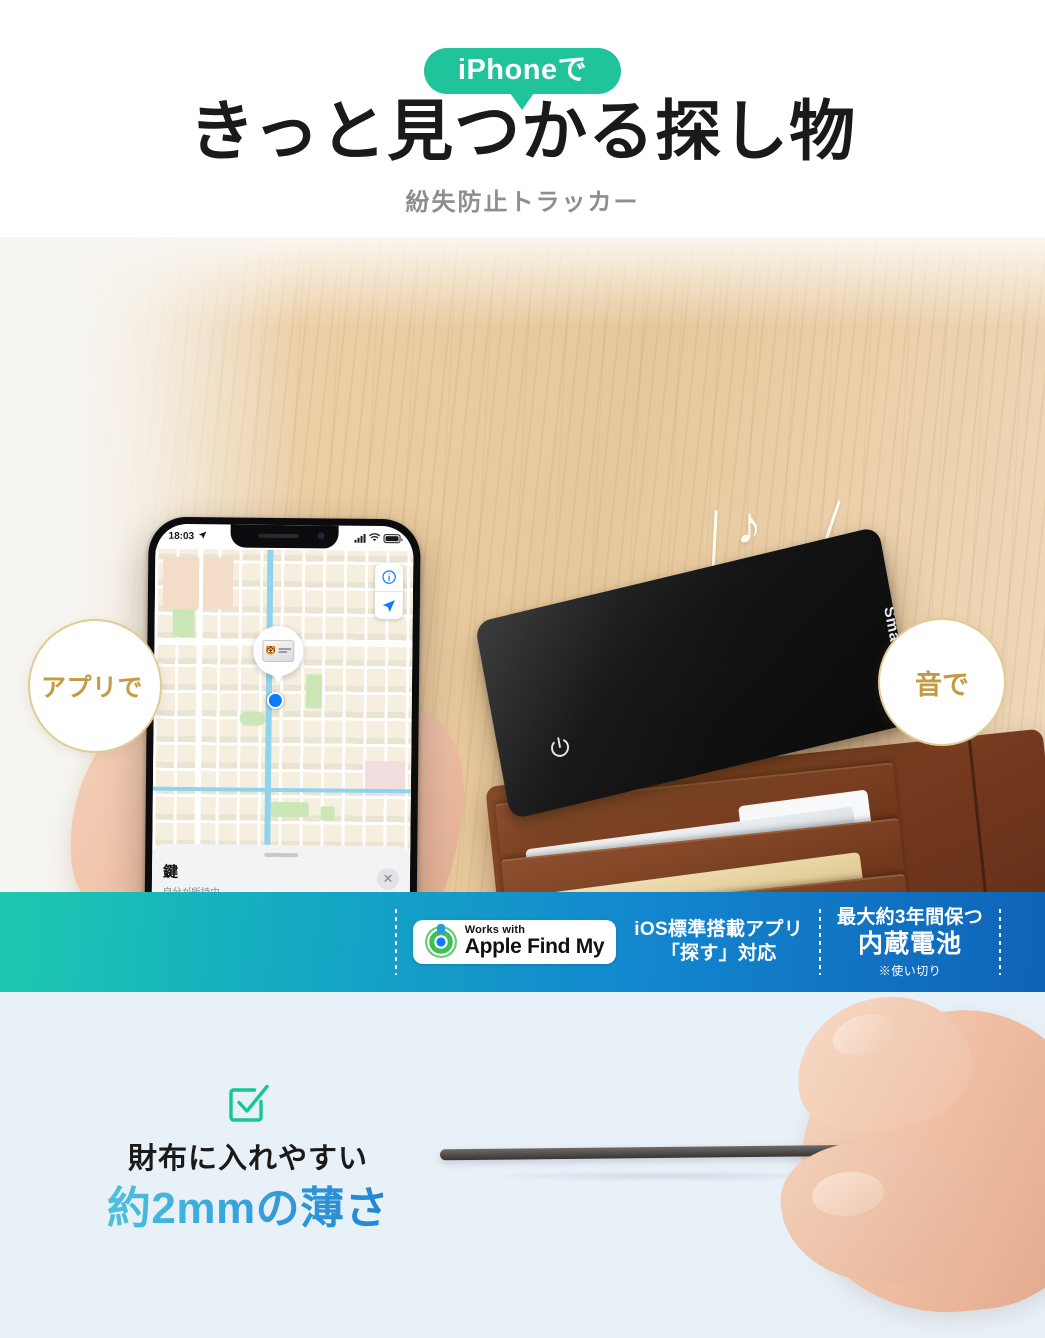 The image size is (1045, 1338). What do you see at coordinates (441, 942) in the screenshot?
I see `find-my-logo-icon` at bounding box center [441, 942].